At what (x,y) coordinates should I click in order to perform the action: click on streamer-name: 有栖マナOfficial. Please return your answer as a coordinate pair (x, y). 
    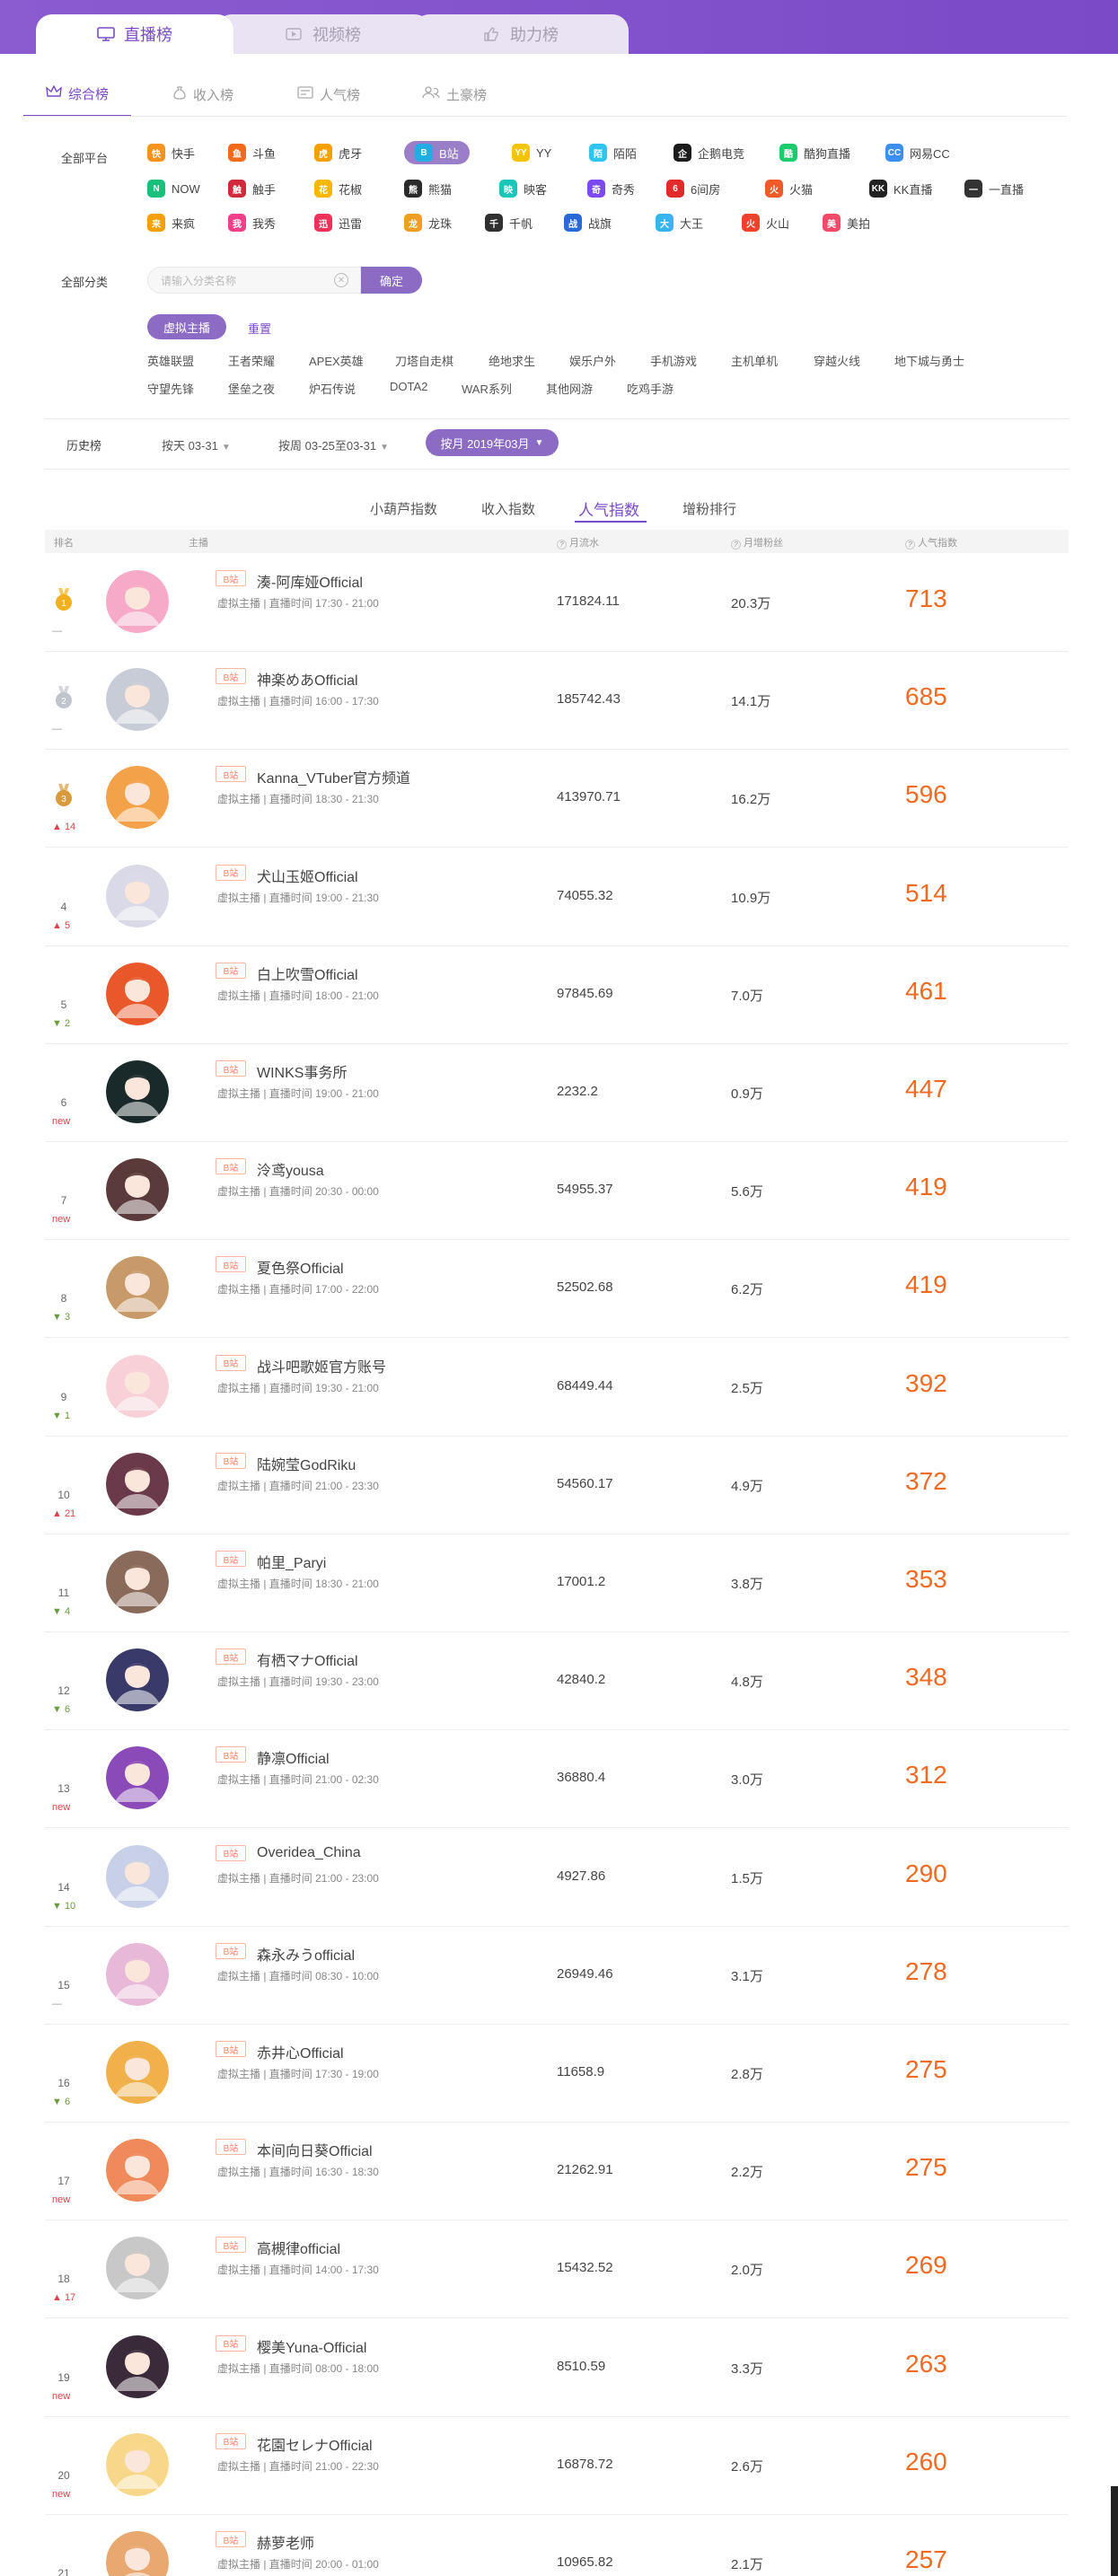
    Looking at the image, I should click on (307, 1659).